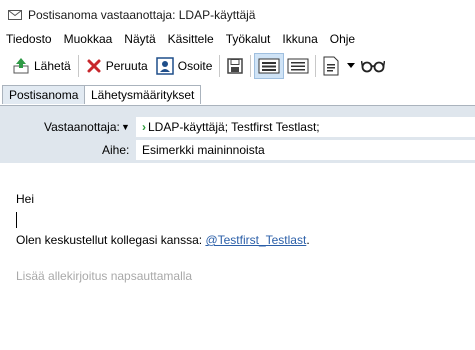 The width and height of the screenshot is (475, 350). I want to click on plain-text-toggle, so click(298, 66).